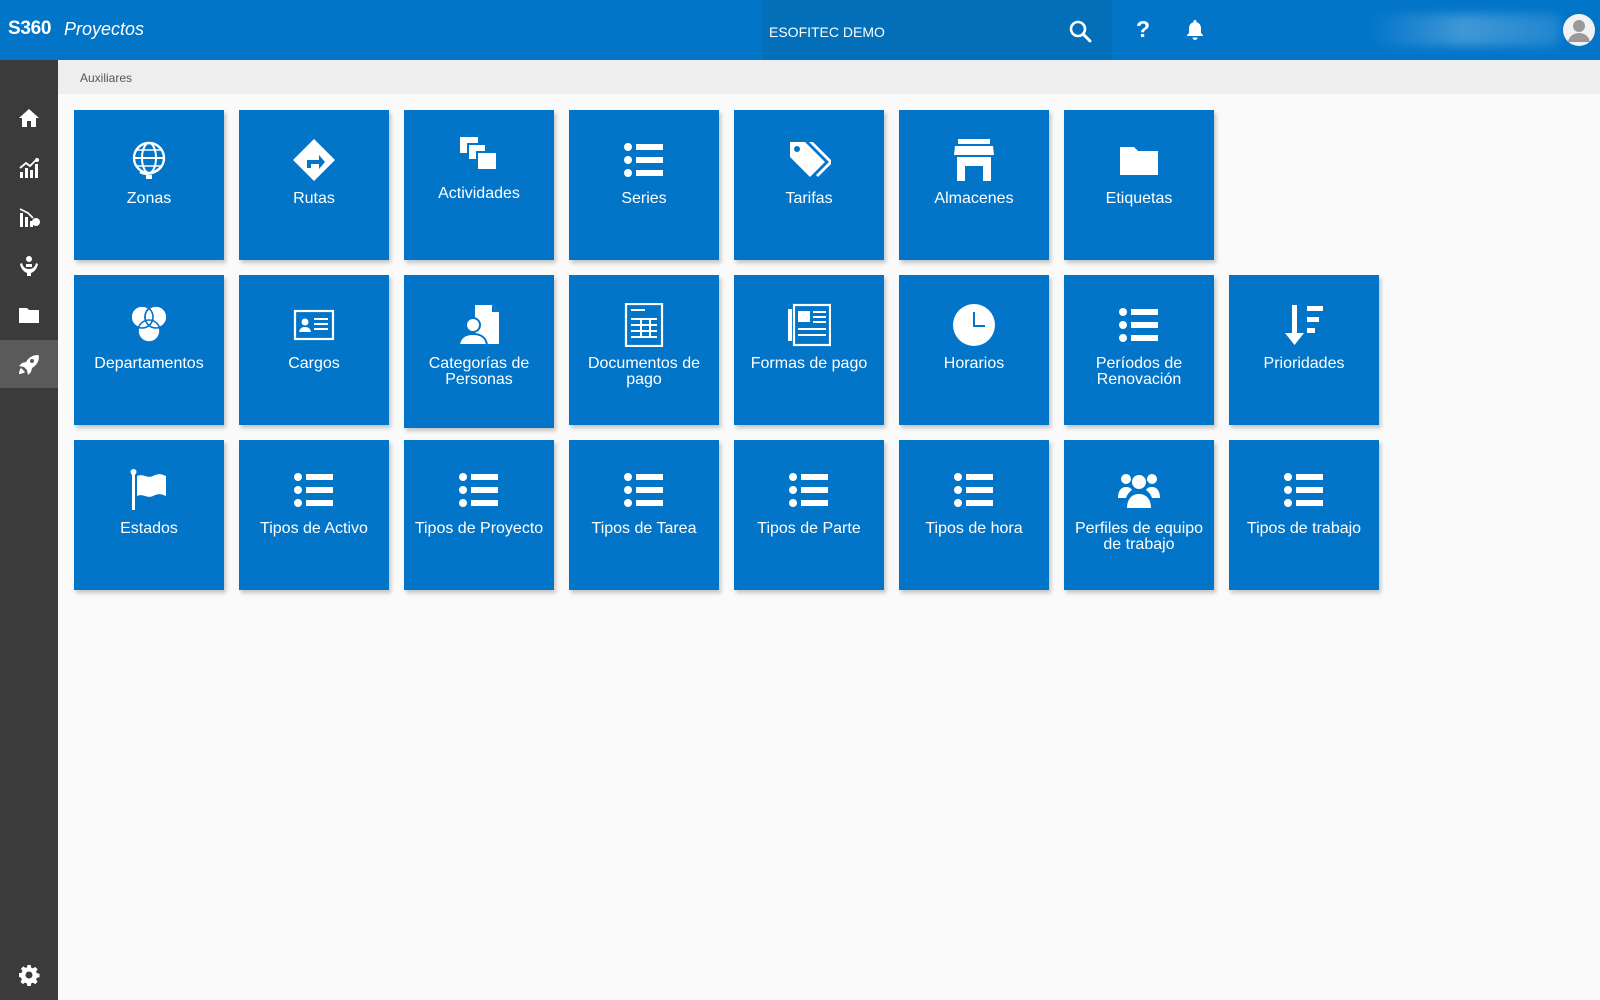 This screenshot has height=1000, width=1600. What do you see at coordinates (827, 32) in the screenshot?
I see `company-name: ESOFITEC DEMO` at bounding box center [827, 32].